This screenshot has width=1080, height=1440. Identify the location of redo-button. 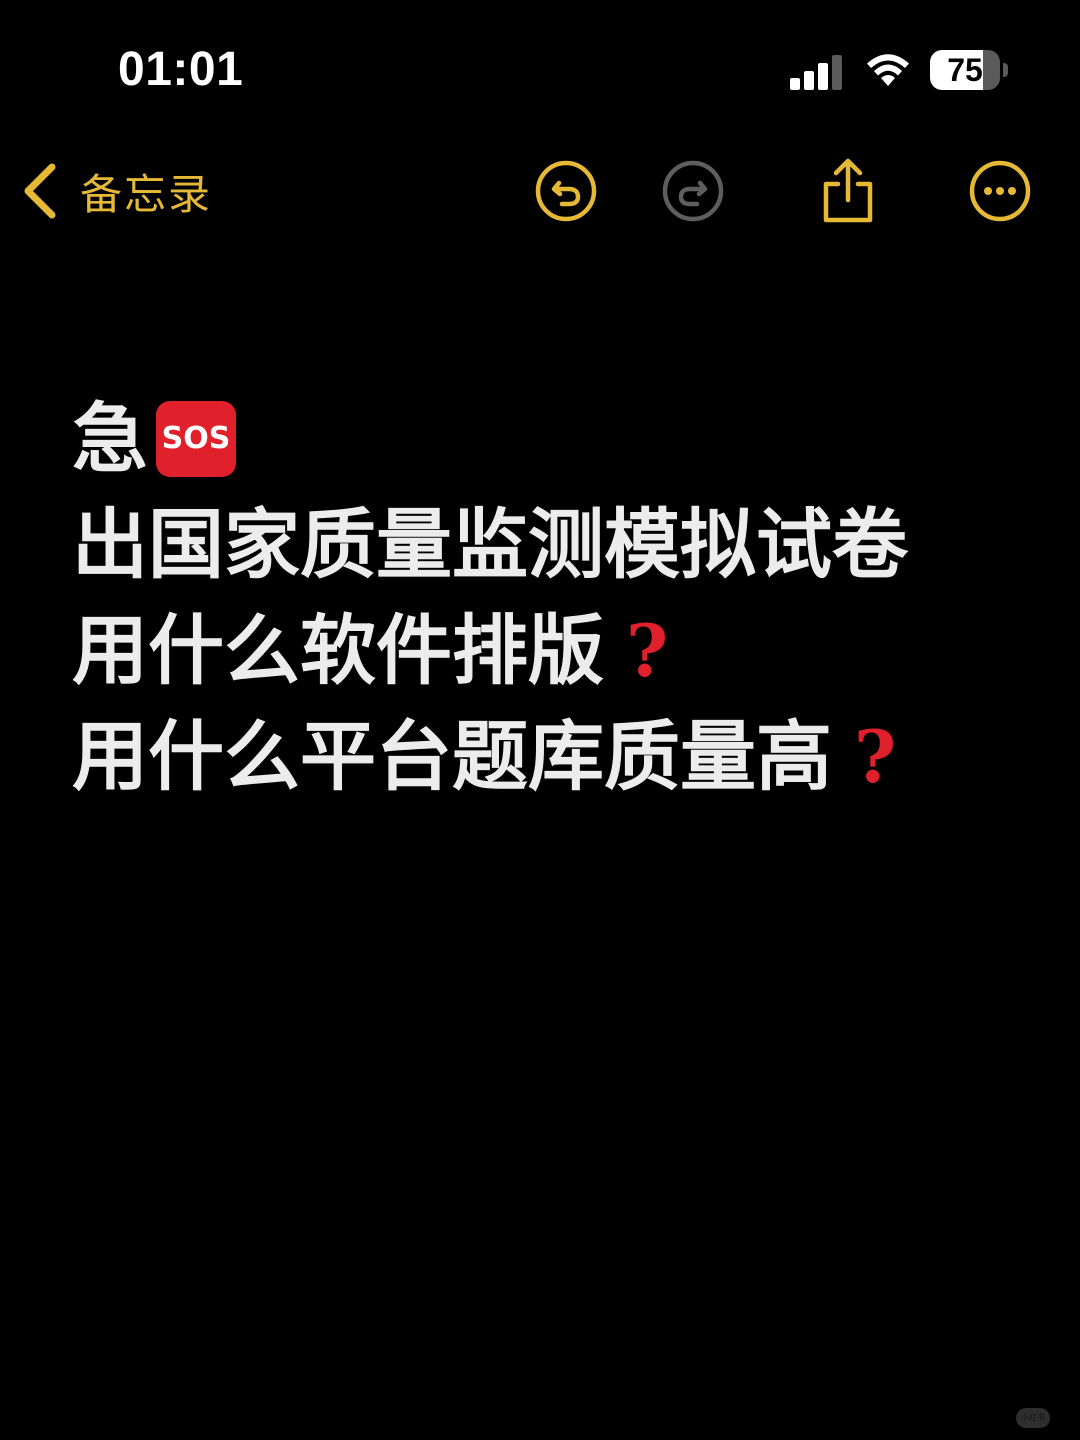
(693, 191).